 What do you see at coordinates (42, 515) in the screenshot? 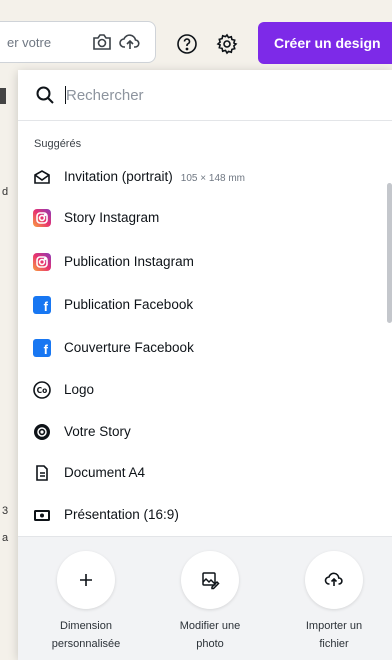
I see `presentation-icon` at bounding box center [42, 515].